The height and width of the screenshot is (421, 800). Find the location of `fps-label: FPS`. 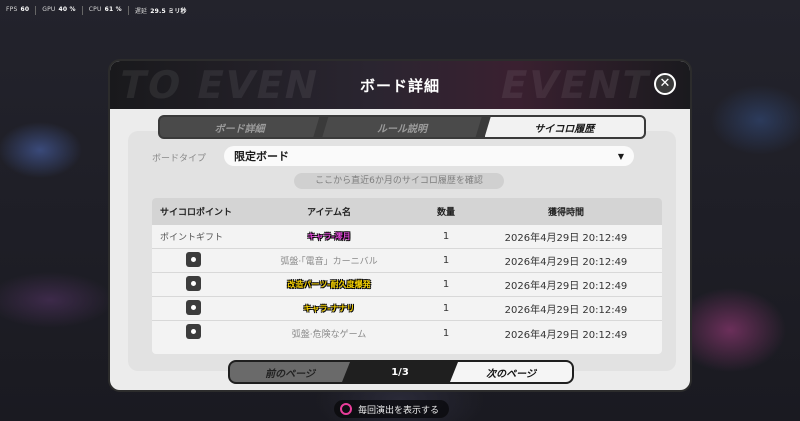

fps-label: FPS is located at coordinates (12, 9).